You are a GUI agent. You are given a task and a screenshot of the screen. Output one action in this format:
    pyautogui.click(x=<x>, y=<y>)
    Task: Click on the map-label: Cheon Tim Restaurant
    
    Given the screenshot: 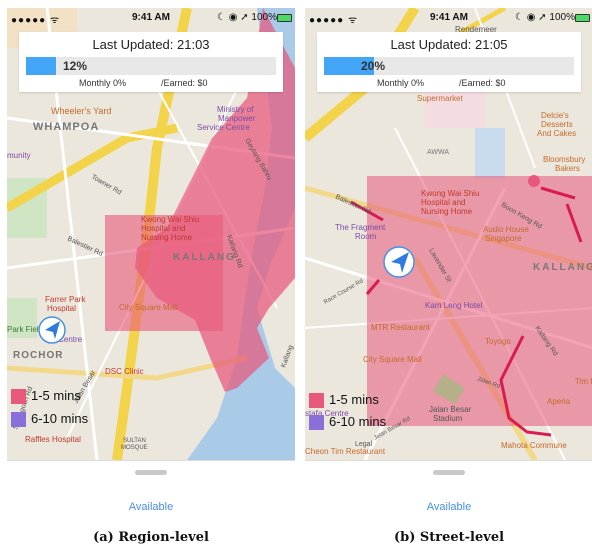 What is the action you would take?
    pyautogui.click(x=345, y=451)
    